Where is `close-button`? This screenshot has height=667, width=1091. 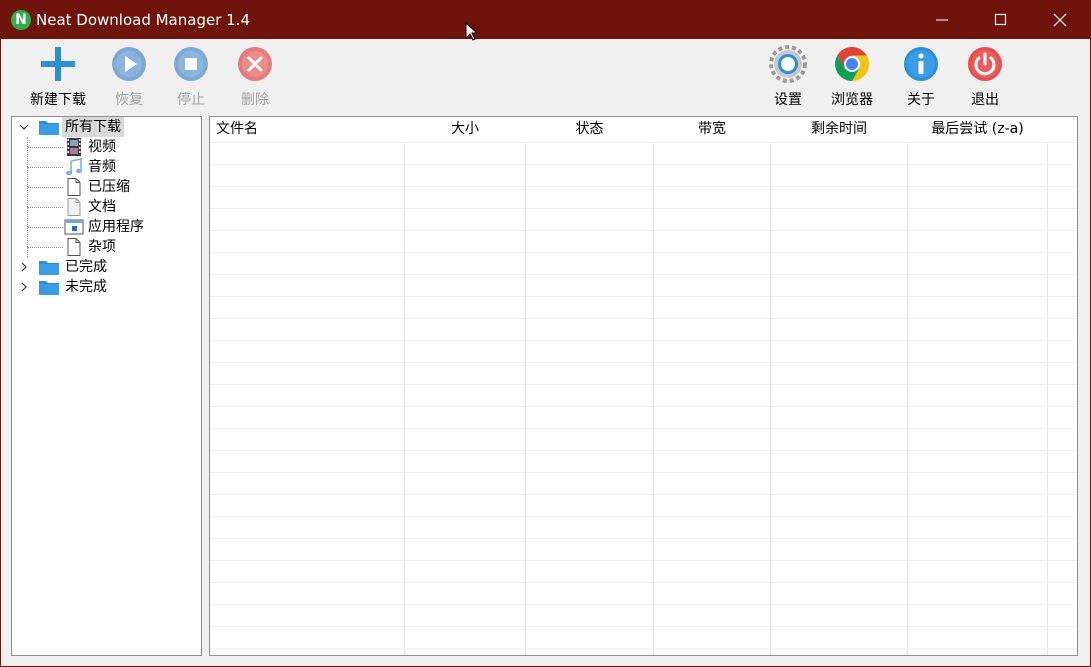
close-button is located at coordinates (1060, 20).